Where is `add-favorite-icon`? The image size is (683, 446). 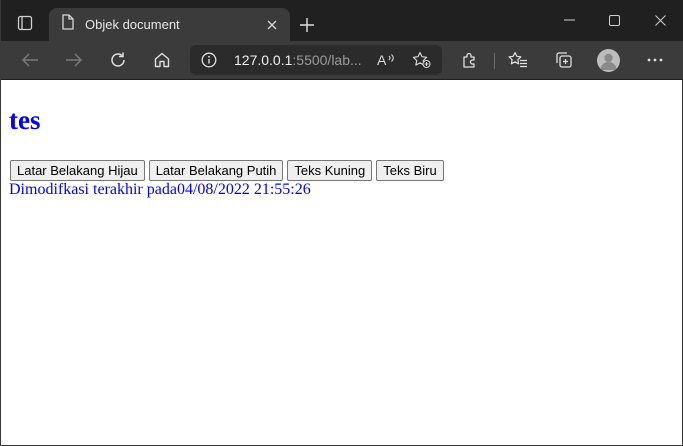
add-favorite-icon is located at coordinates (421, 60).